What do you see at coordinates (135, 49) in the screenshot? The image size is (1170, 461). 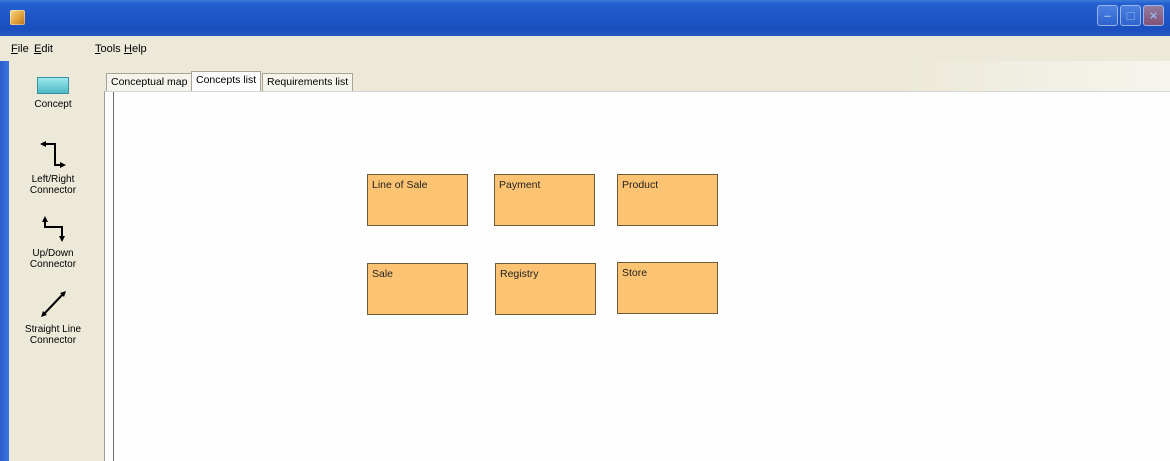 I see `menu-help: Help` at bounding box center [135, 49].